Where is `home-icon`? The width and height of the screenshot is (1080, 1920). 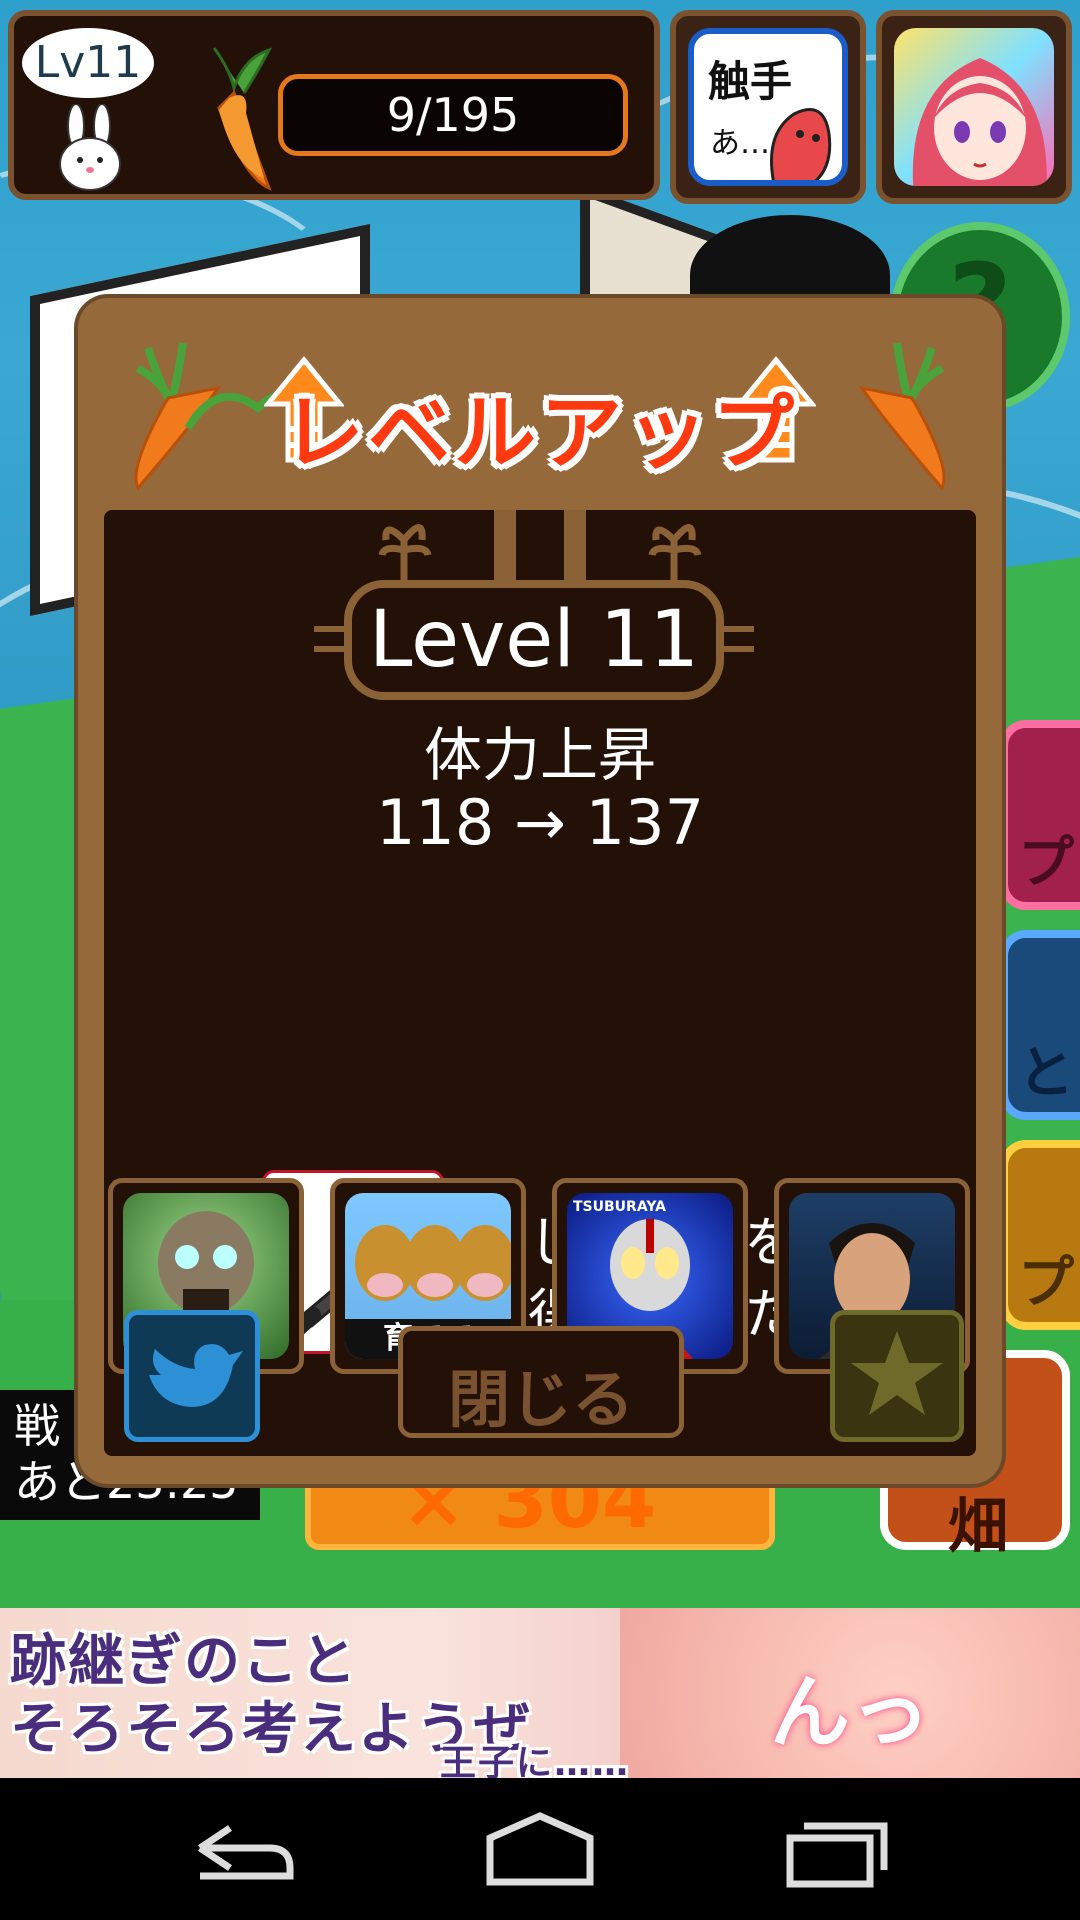 home-icon is located at coordinates (540, 1848).